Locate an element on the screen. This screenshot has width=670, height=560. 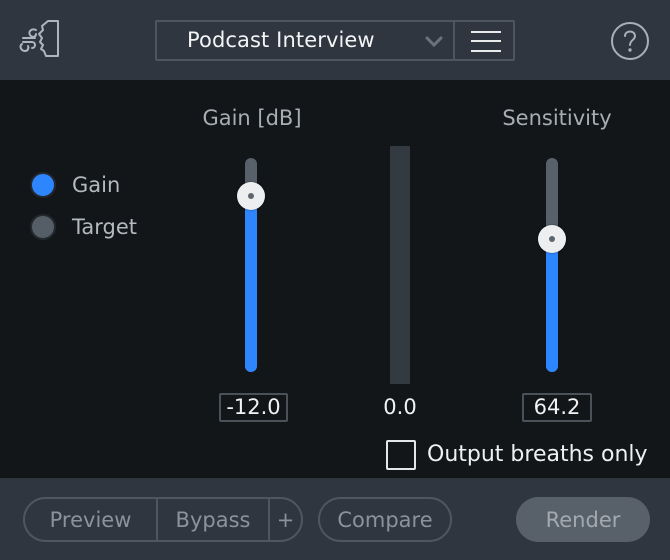
sensitivity-value-field: 64.2 is located at coordinates (557, 407).